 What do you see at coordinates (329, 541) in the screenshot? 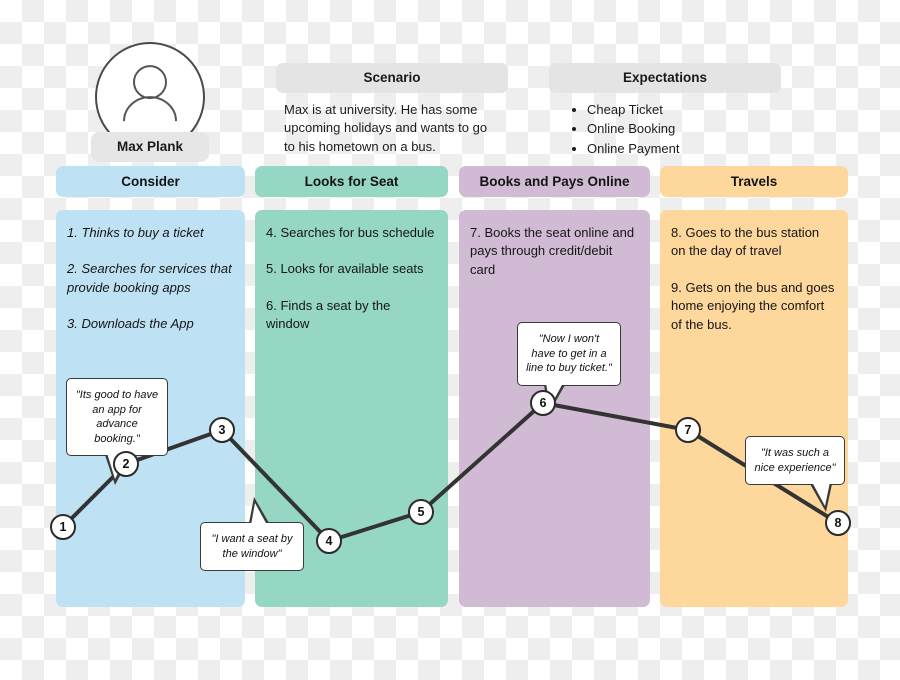
I see `journey-node-4: 4` at bounding box center [329, 541].